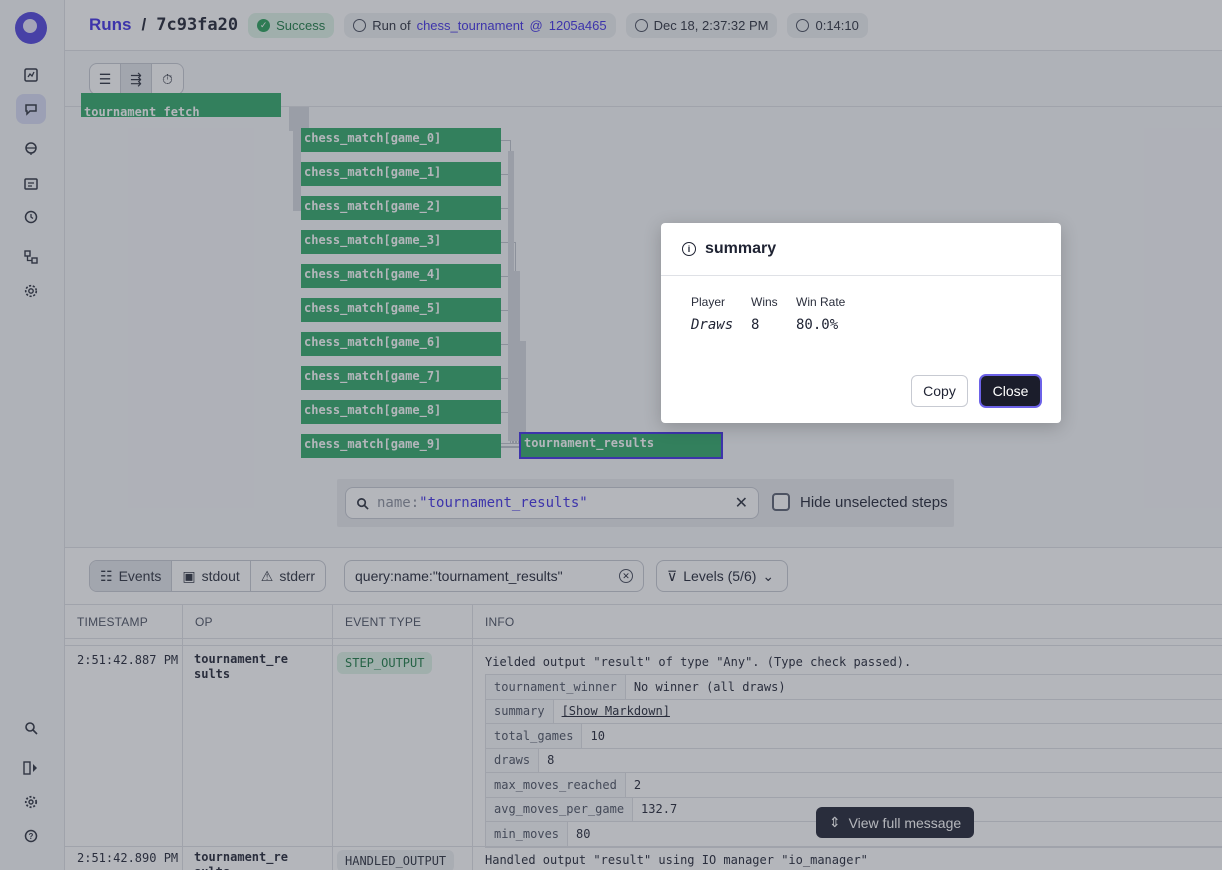 The width and height of the screenshot is (1222, 870). Describe the element at coordinates (778, 314) in the screenshot. I see `summary-table: Player Wins Win Rate Draws 8 80.0%` at that location.